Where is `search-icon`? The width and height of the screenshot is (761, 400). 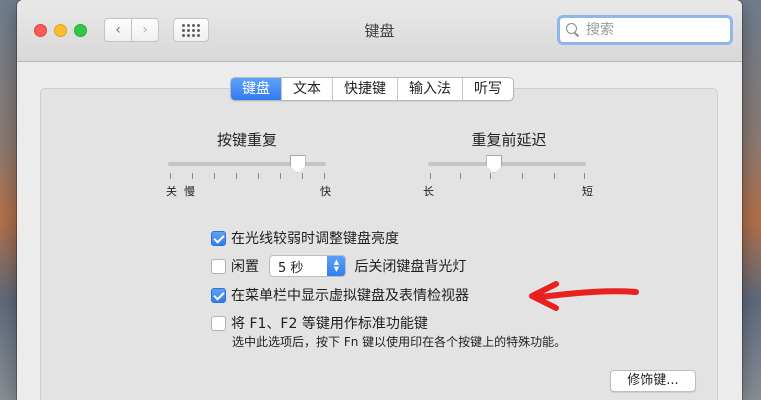 search-icon is located at coordinates (573, 30).